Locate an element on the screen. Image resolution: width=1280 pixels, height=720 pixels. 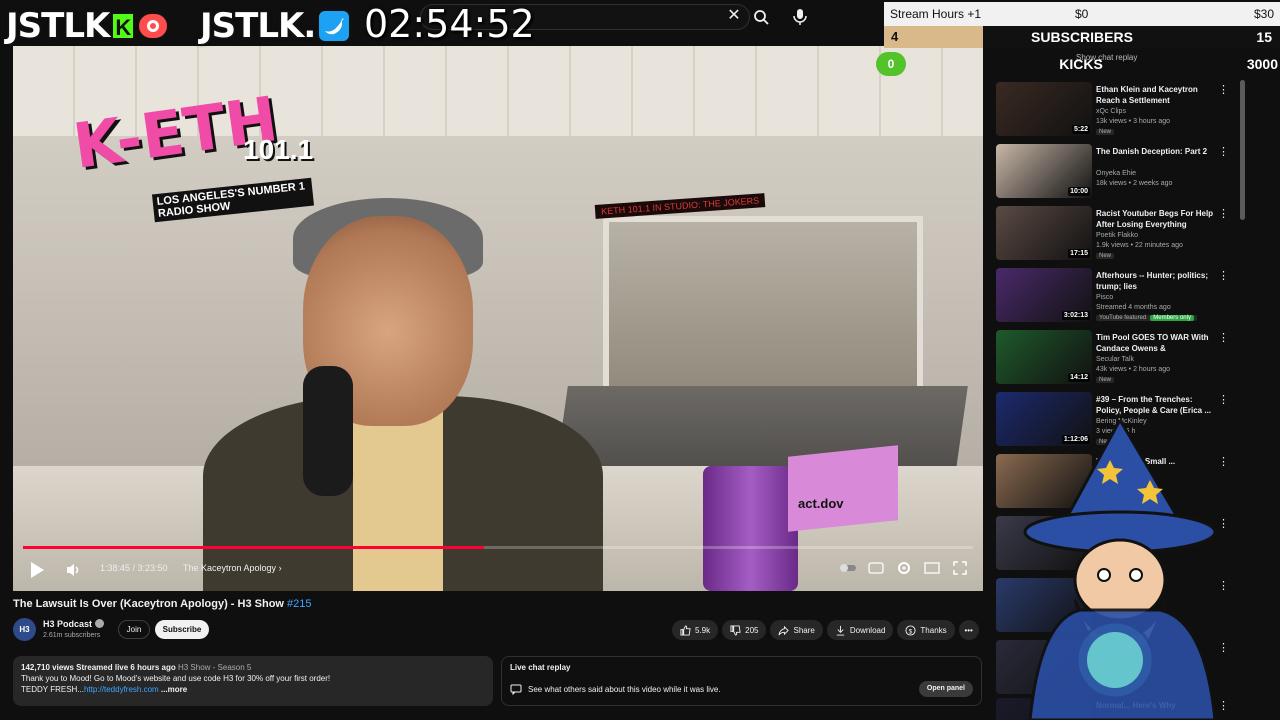
members-only-badge: Members only is located at coordinates (1172, 318).